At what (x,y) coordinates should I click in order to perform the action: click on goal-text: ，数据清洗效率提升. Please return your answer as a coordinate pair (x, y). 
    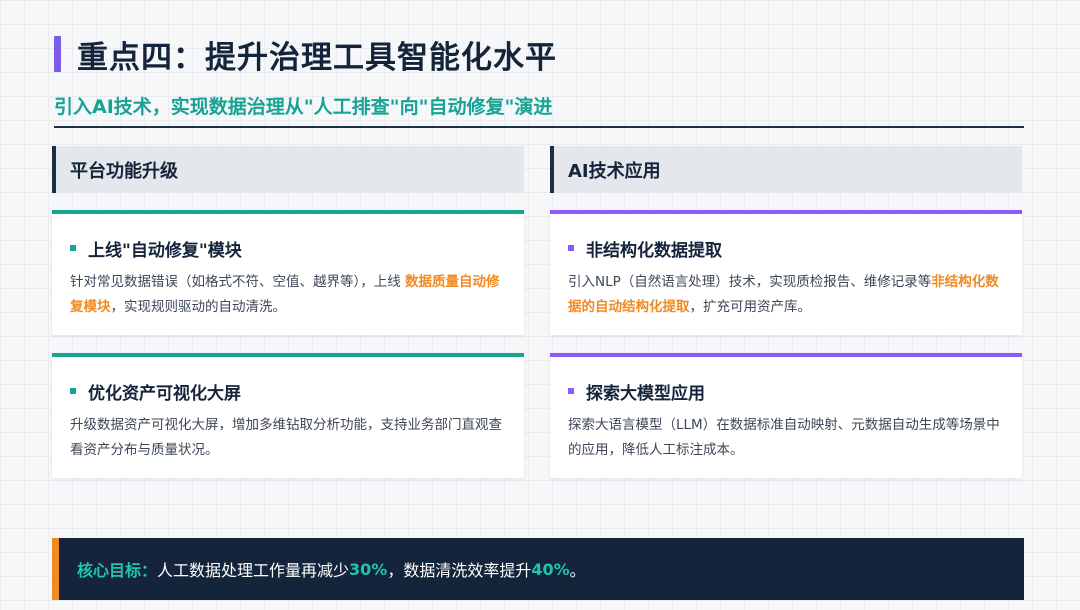
    Looking at the image, I should click on (459, 570).